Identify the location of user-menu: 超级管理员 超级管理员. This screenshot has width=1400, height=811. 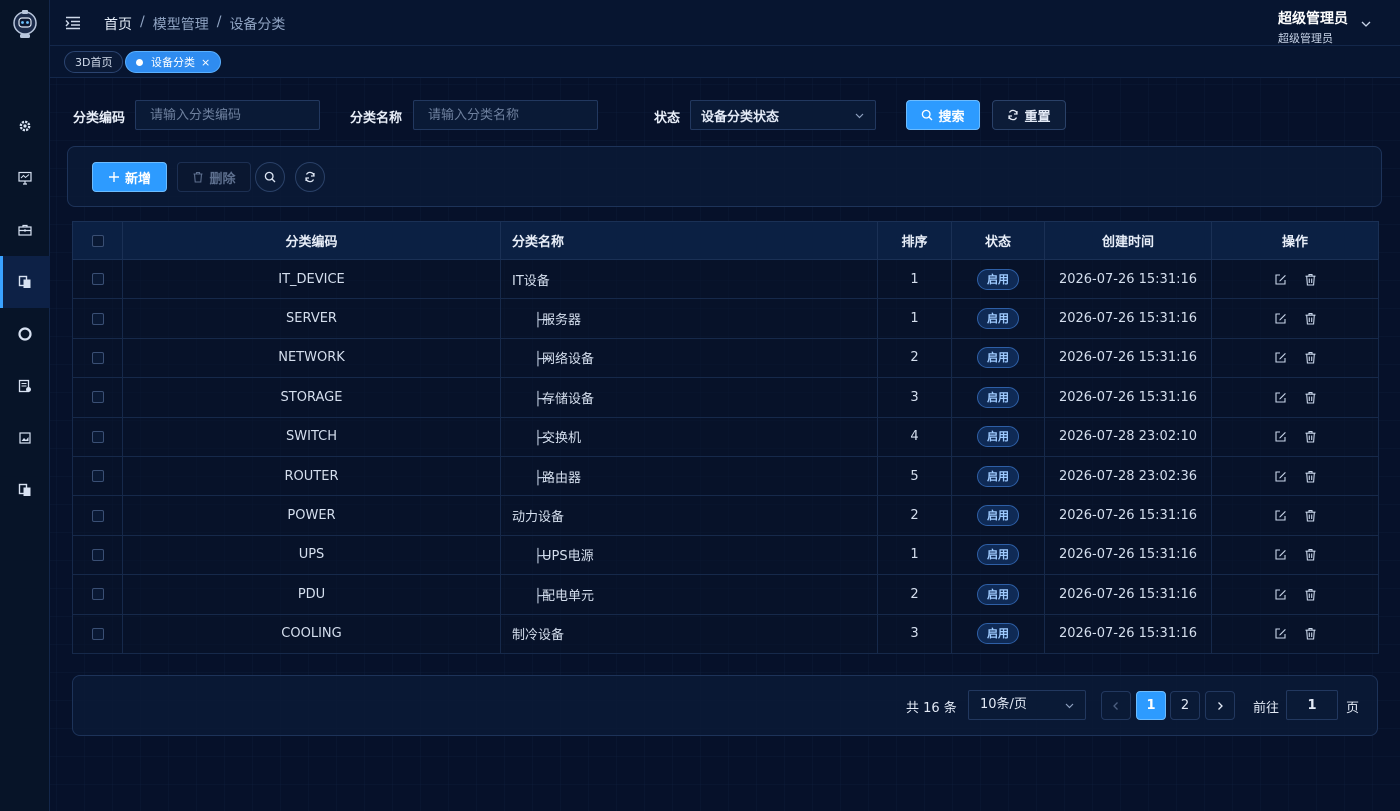
(1313, 27).